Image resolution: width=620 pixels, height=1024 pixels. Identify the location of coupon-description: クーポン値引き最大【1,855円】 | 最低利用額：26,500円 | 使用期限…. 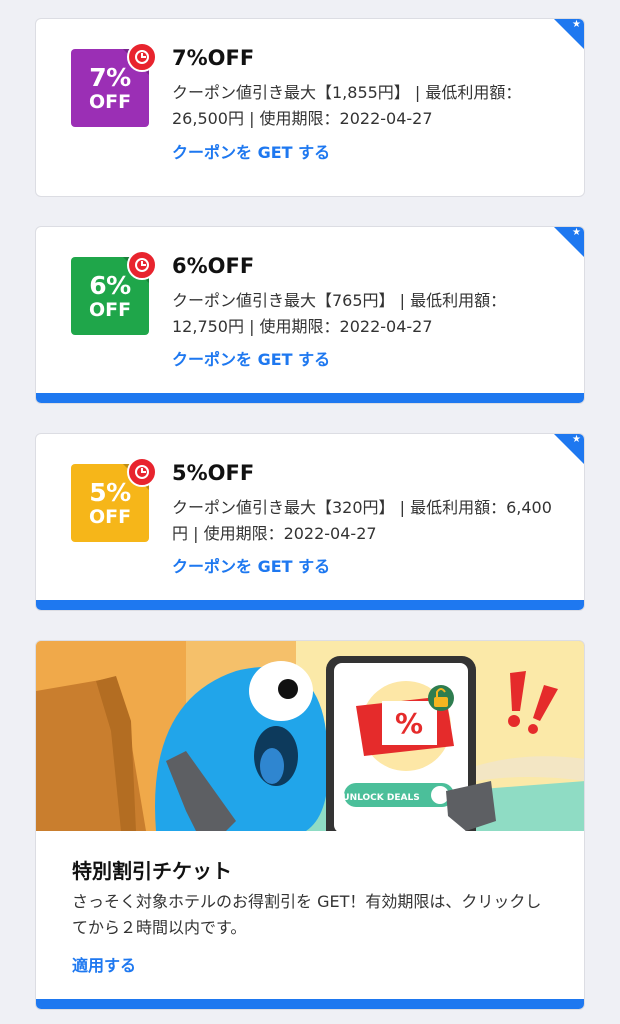
(347, 105).